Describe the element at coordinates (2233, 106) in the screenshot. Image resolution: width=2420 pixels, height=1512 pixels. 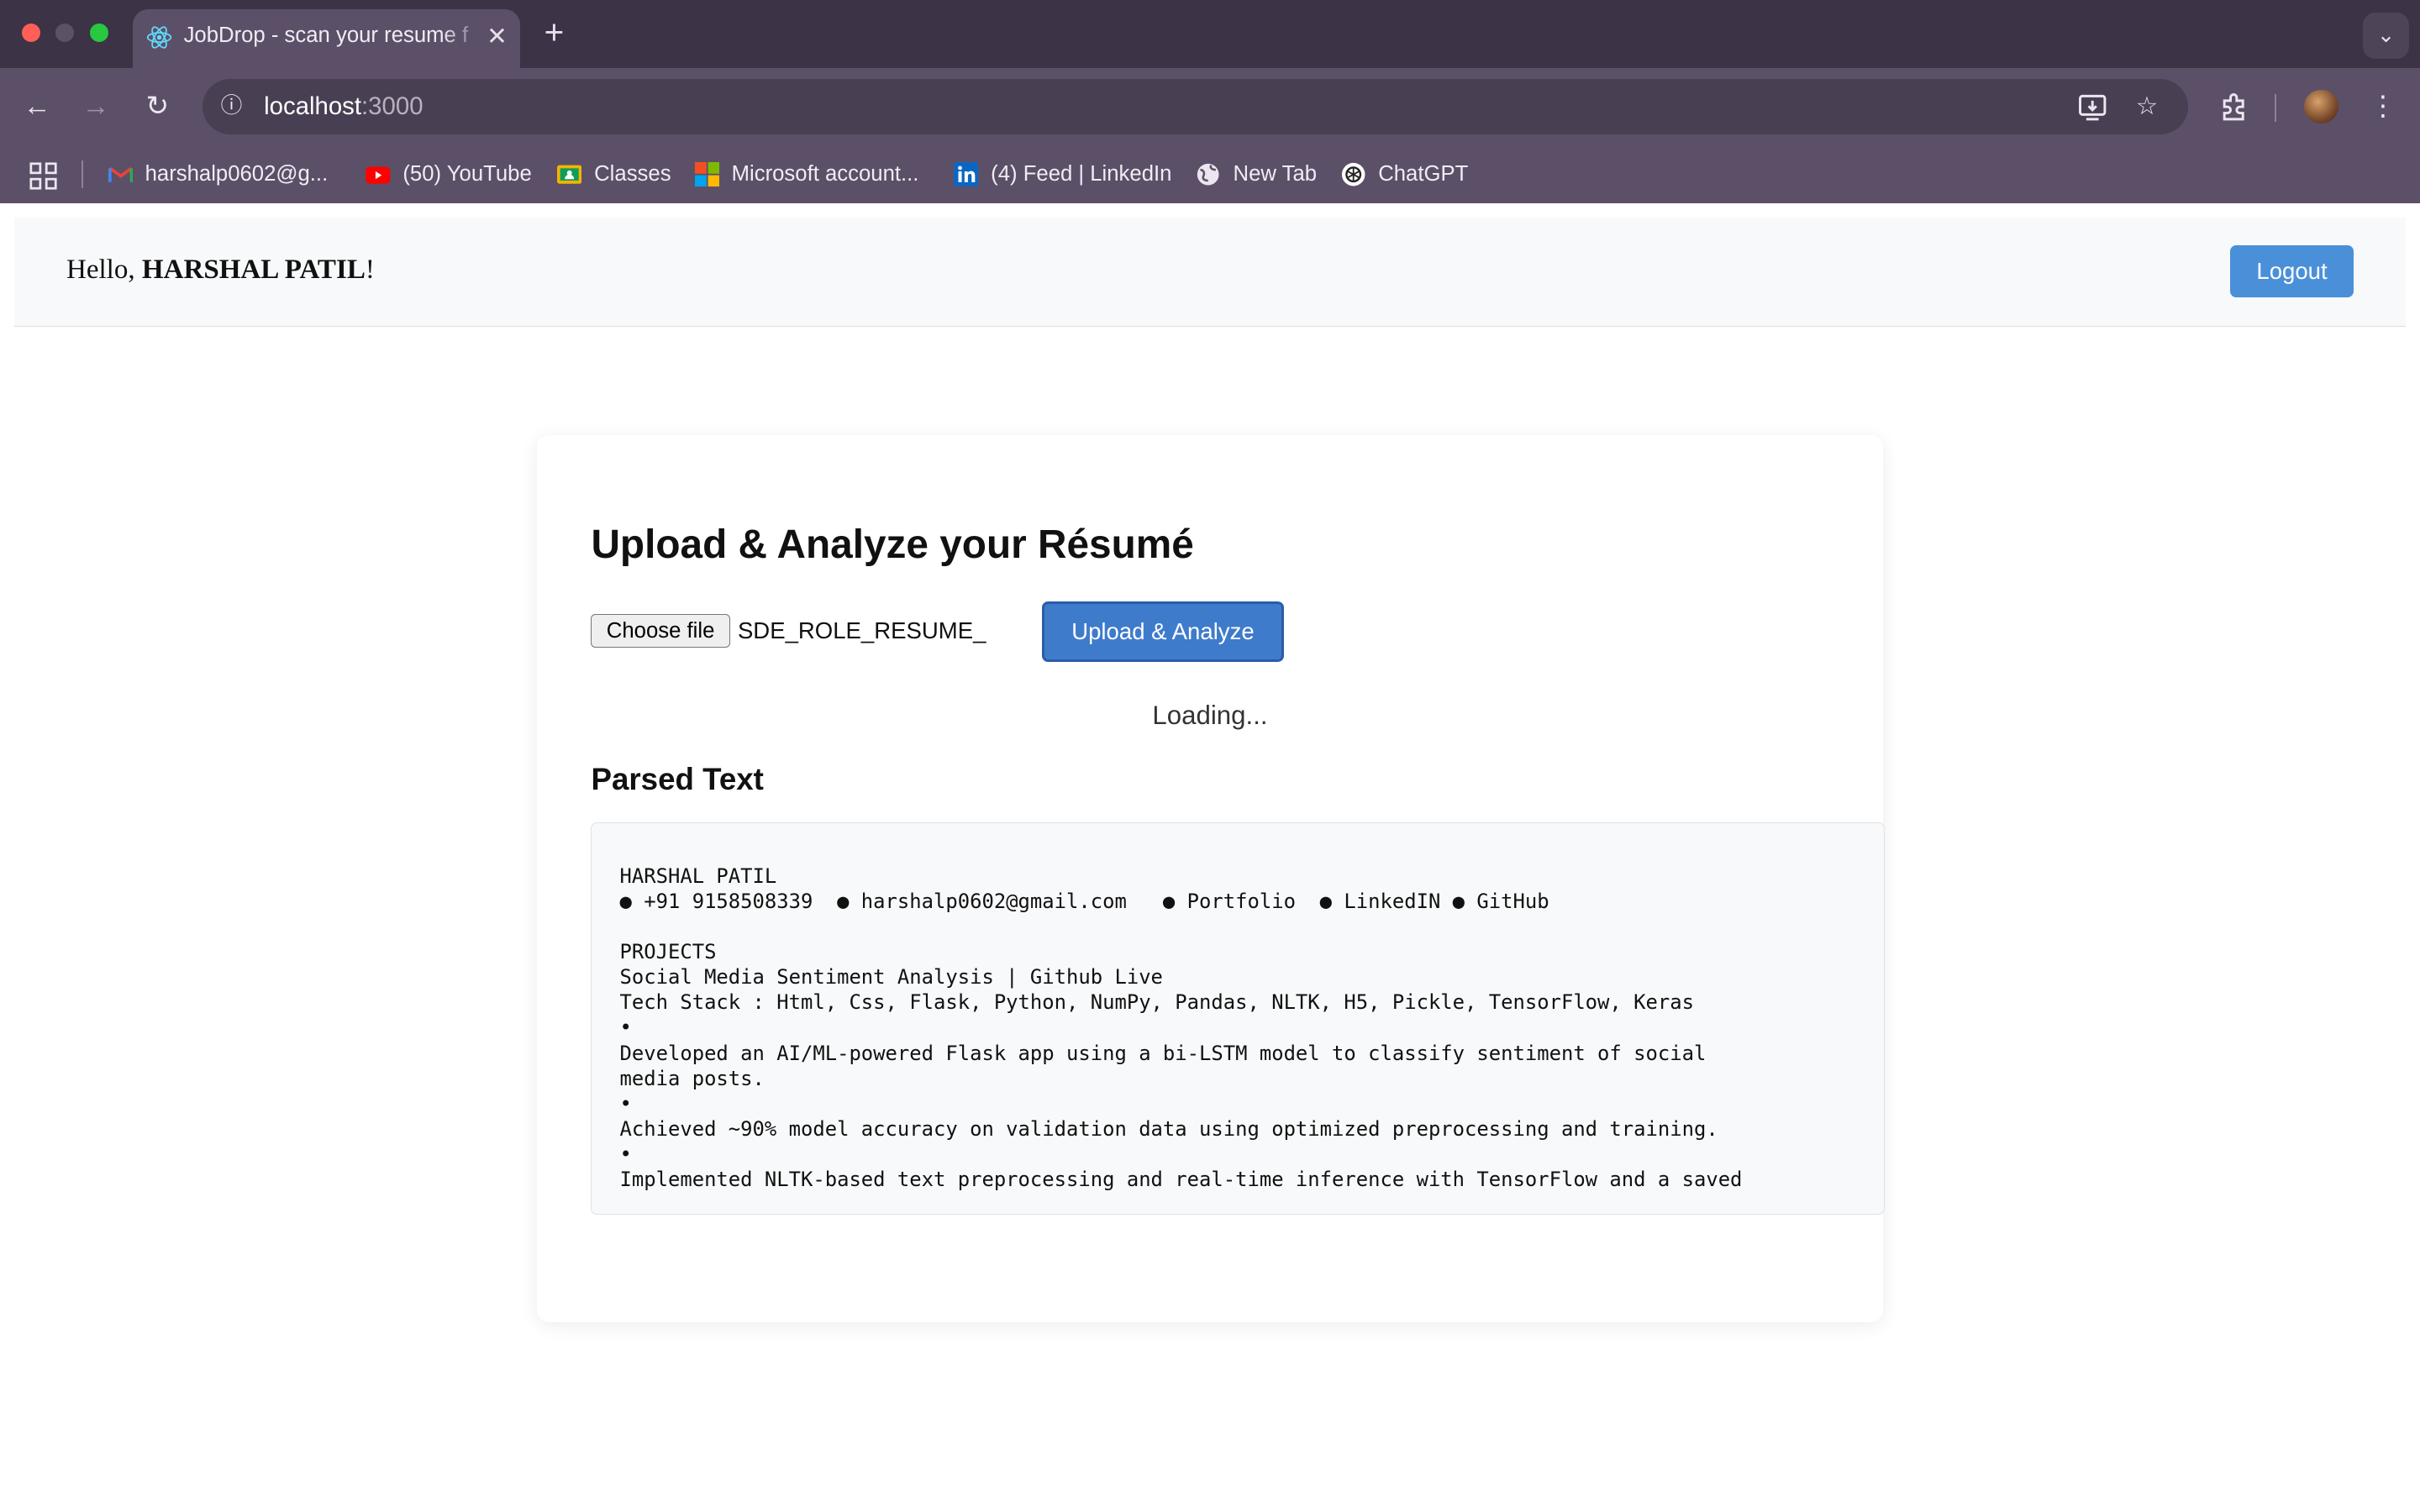
I see `extensions-icon` at that location.